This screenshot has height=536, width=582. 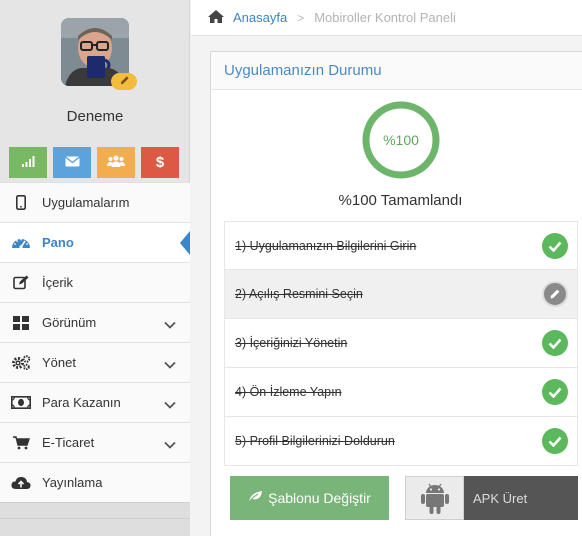 I want to click on gears-icon, so click(x=21, y=362).